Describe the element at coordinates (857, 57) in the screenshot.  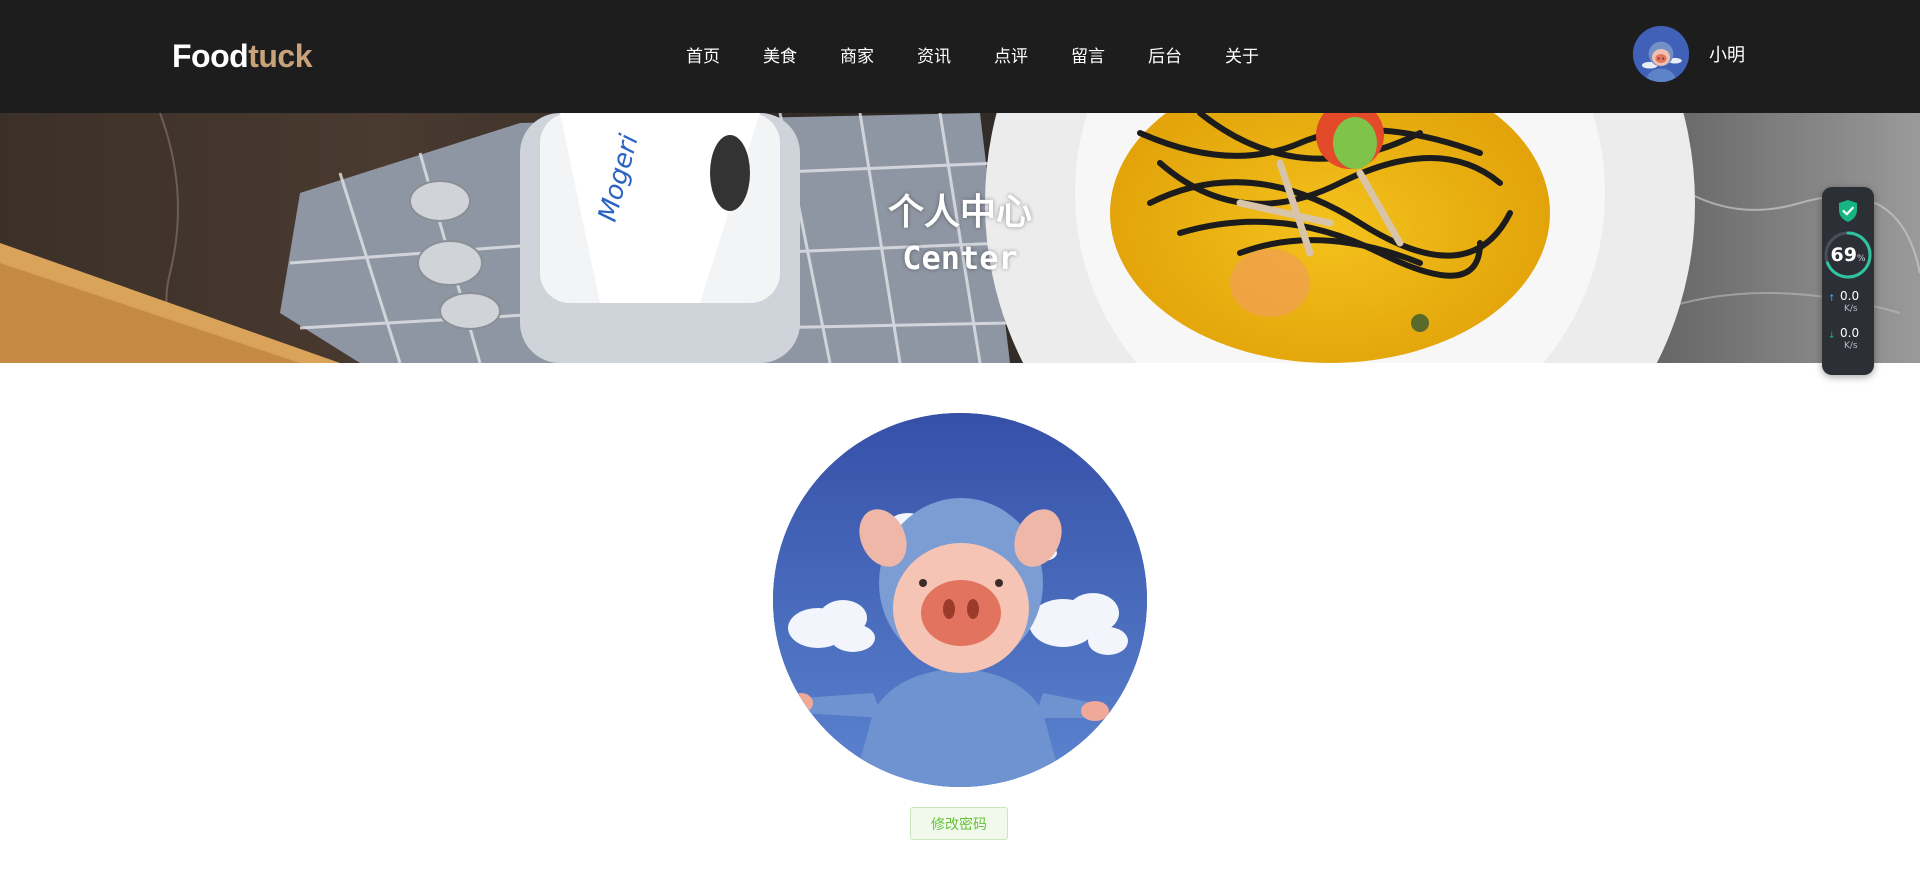
I see `nav-item-merchants: 商家` at that location.